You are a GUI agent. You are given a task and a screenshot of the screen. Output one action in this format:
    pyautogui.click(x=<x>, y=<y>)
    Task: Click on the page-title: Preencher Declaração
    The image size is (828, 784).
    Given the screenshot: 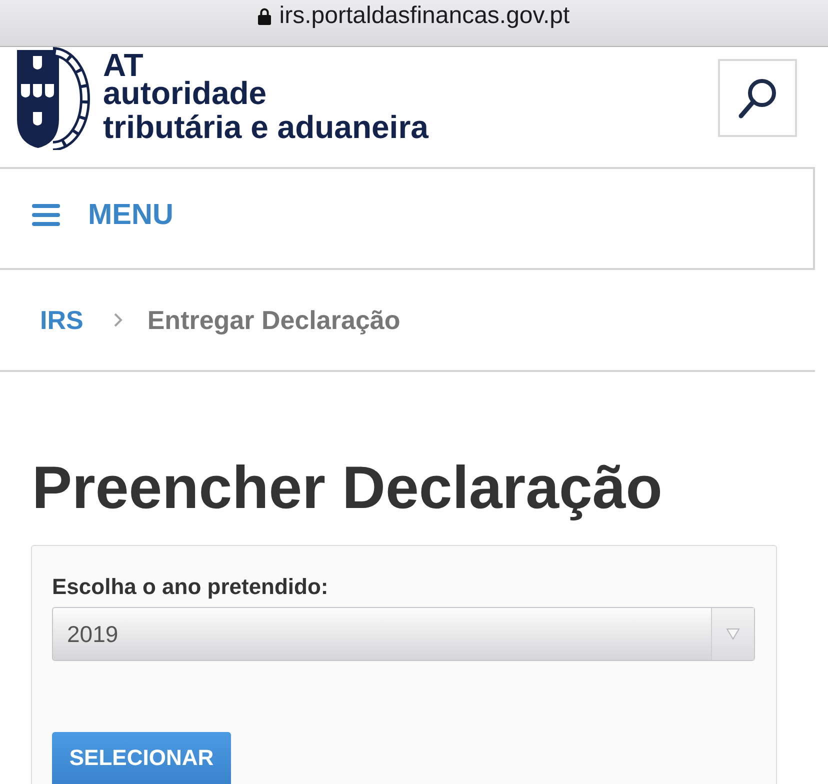 What is the action you would take?
    pyautogui.click(x=347, y=488)
    